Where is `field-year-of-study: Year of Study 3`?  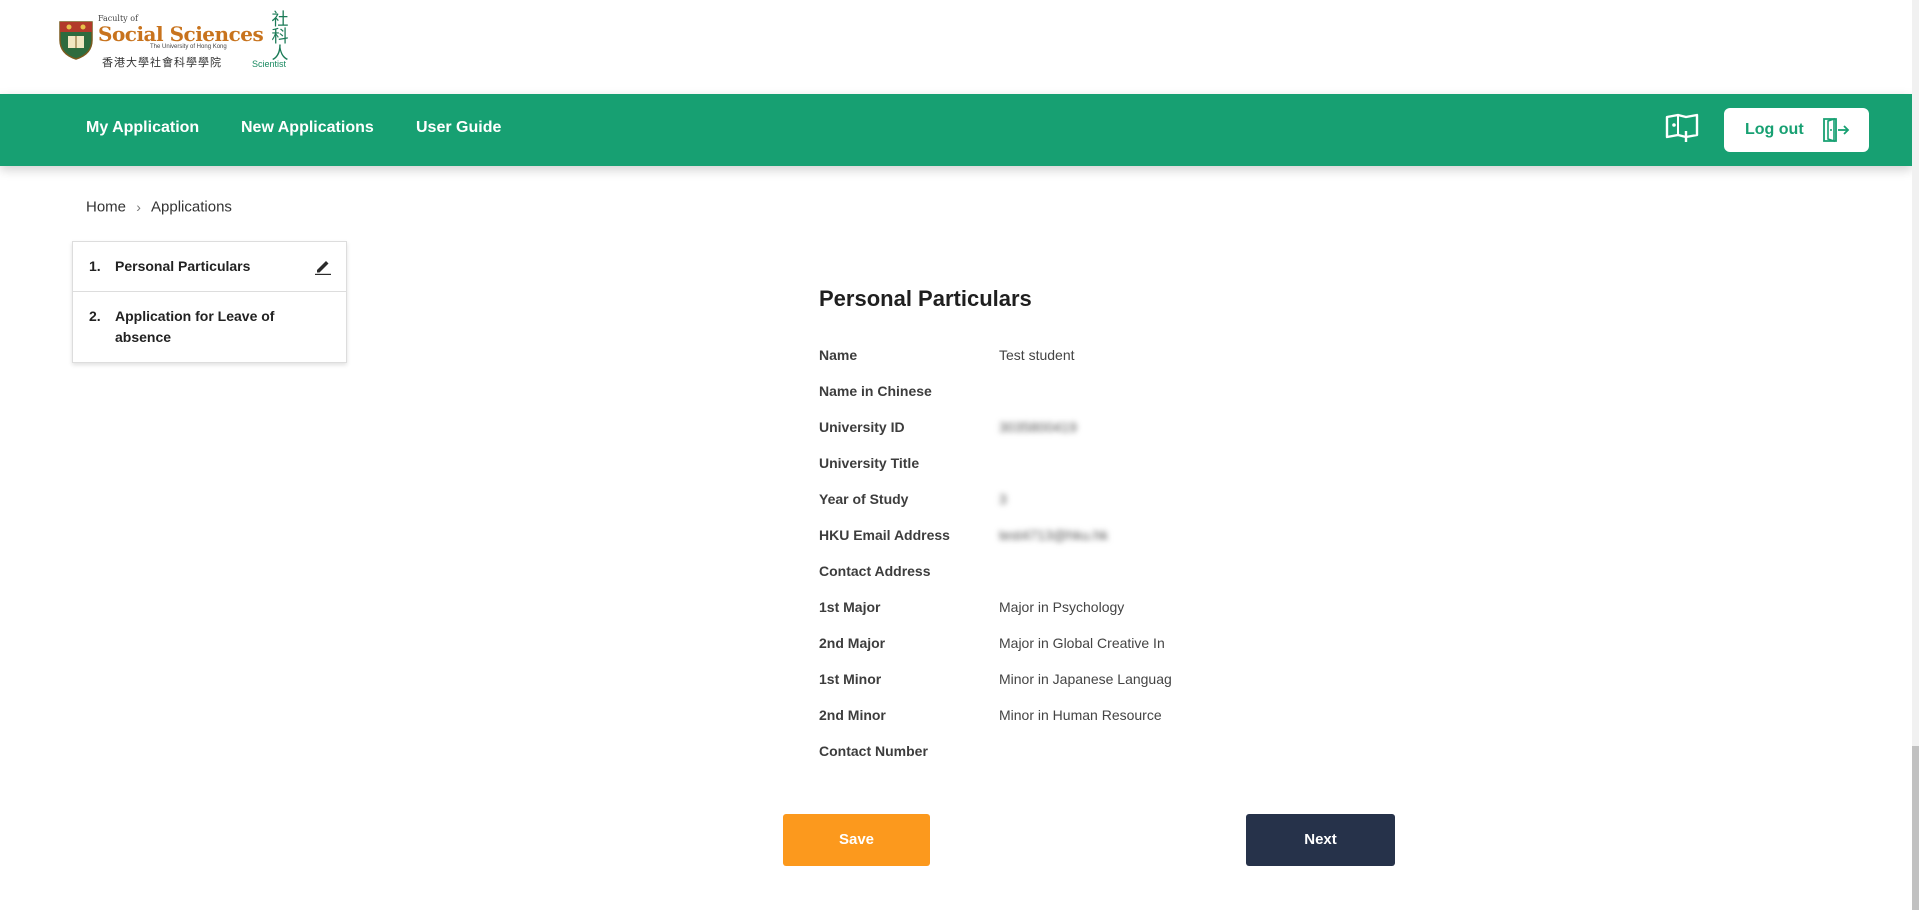 field-year-of-study: Year of Study 3 is located at coordinates (999, 503).